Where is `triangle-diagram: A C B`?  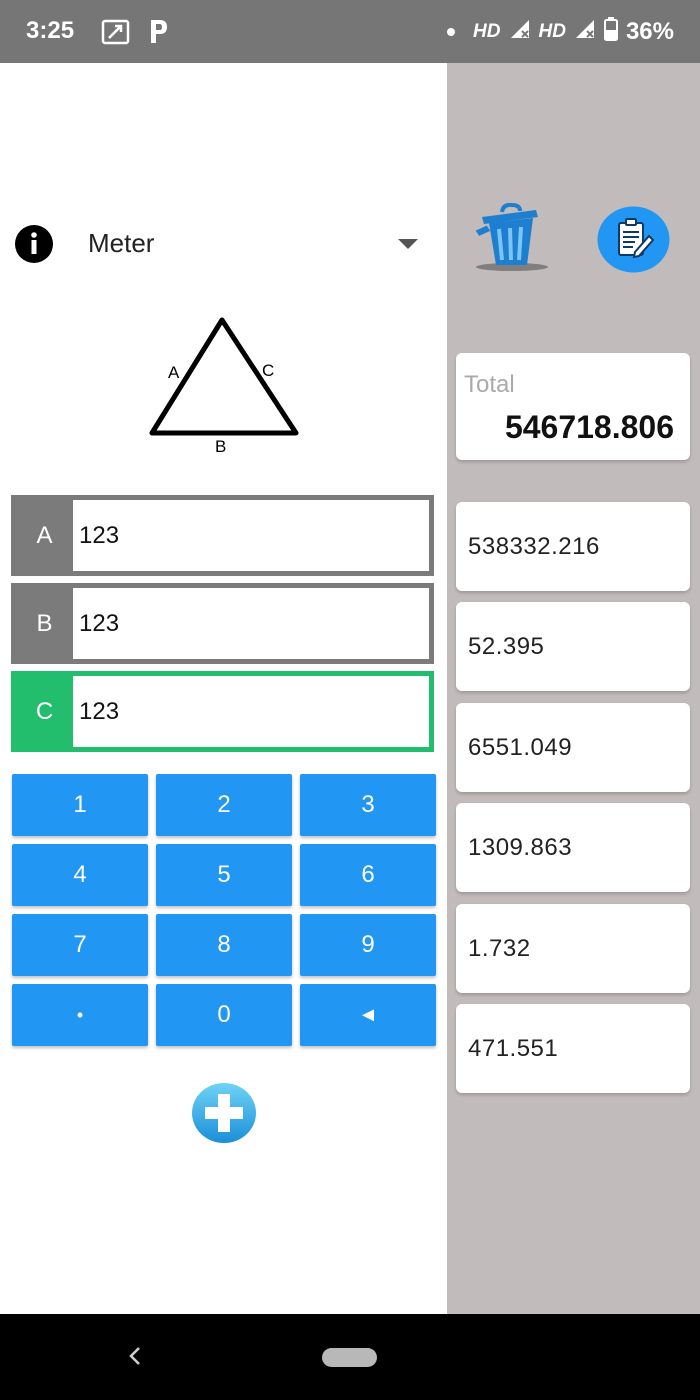
triangle-diagram: A C B is located at coordinates (224, 386).